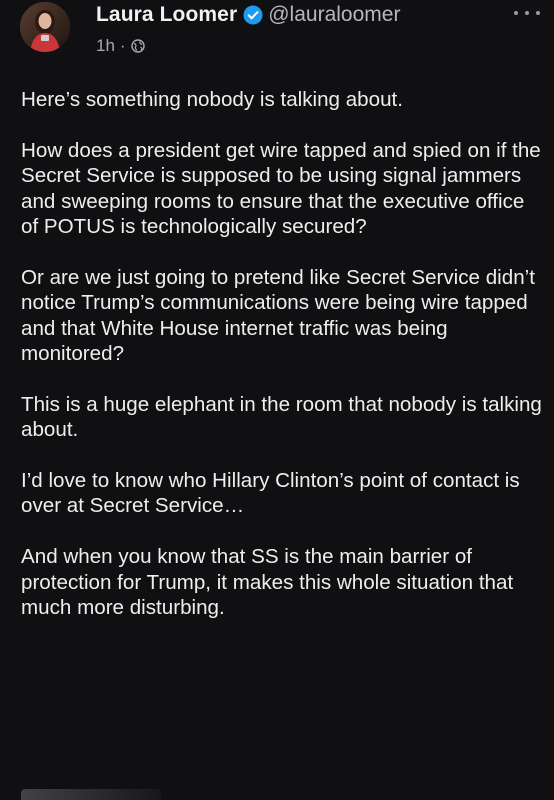 The width and height of the screenshot is (554, 800). I want to click on avatar, so click(45, 27).